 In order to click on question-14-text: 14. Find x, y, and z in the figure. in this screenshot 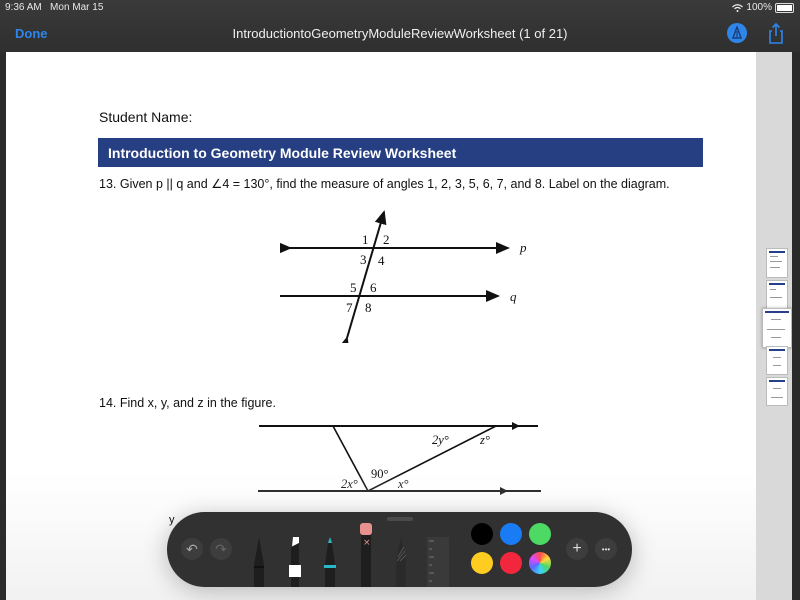, I will do `click(187, 403)`.